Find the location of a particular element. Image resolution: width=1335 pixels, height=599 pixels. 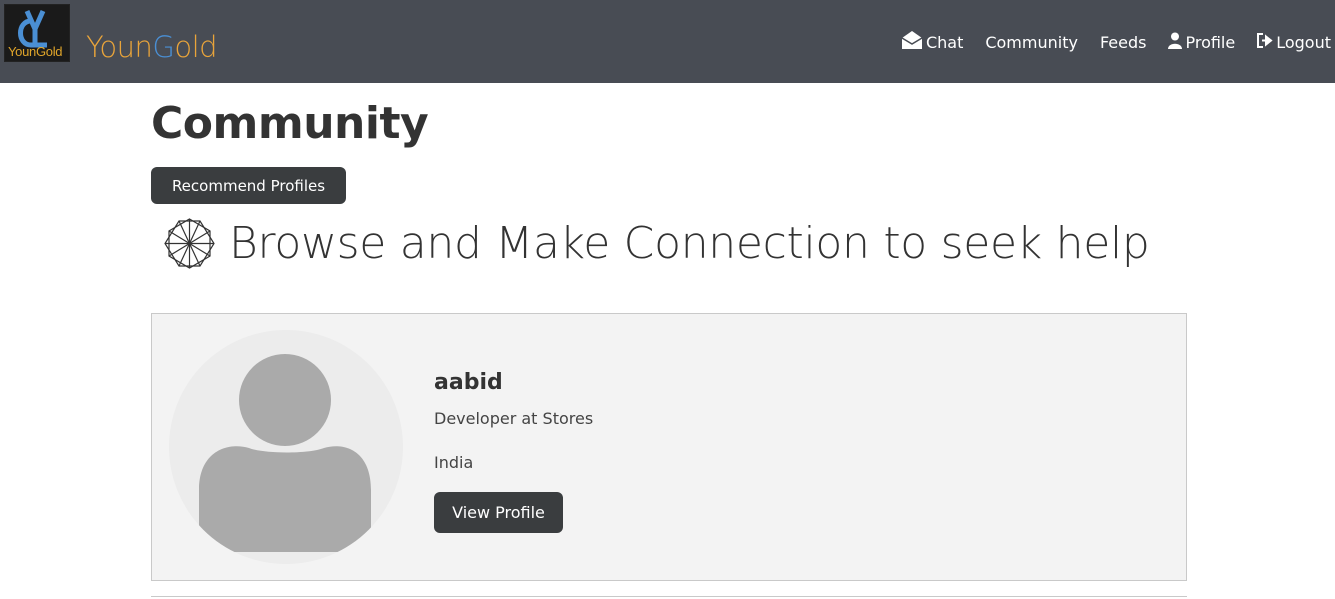

logo-caption: YounGold is located at coordinates (35, 51).